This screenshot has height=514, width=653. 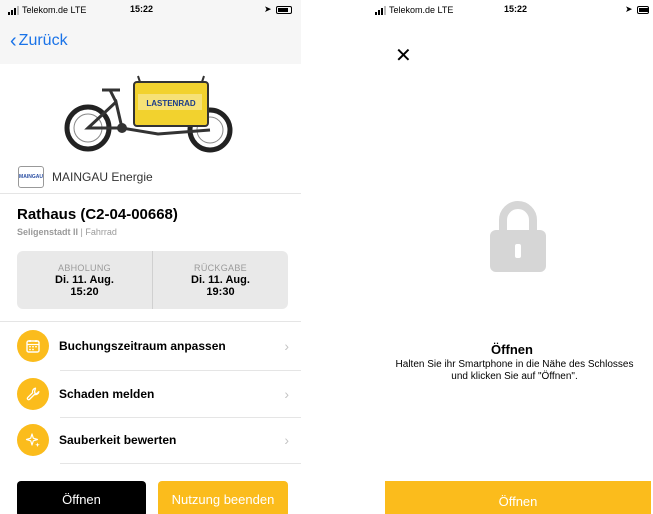 I want to click on action-rate-cleanliness: Sauberkeit bewerten ›, so click(x=153, y=440).